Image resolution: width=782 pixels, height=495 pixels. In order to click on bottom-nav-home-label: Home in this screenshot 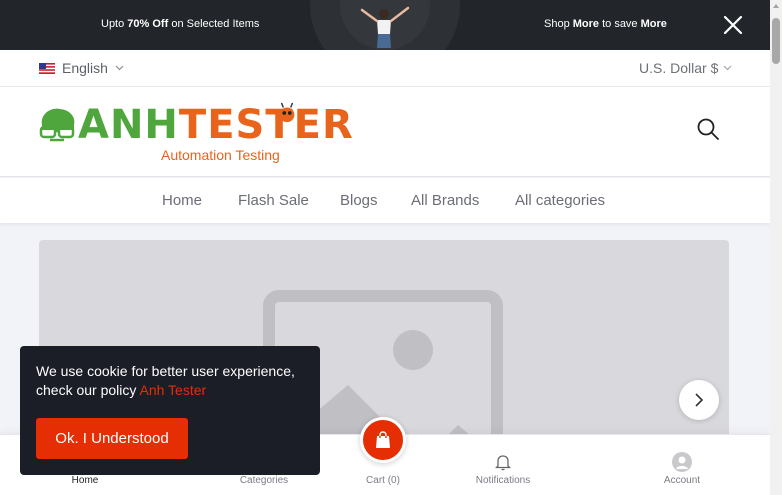, I will do `click(85, 480)`.